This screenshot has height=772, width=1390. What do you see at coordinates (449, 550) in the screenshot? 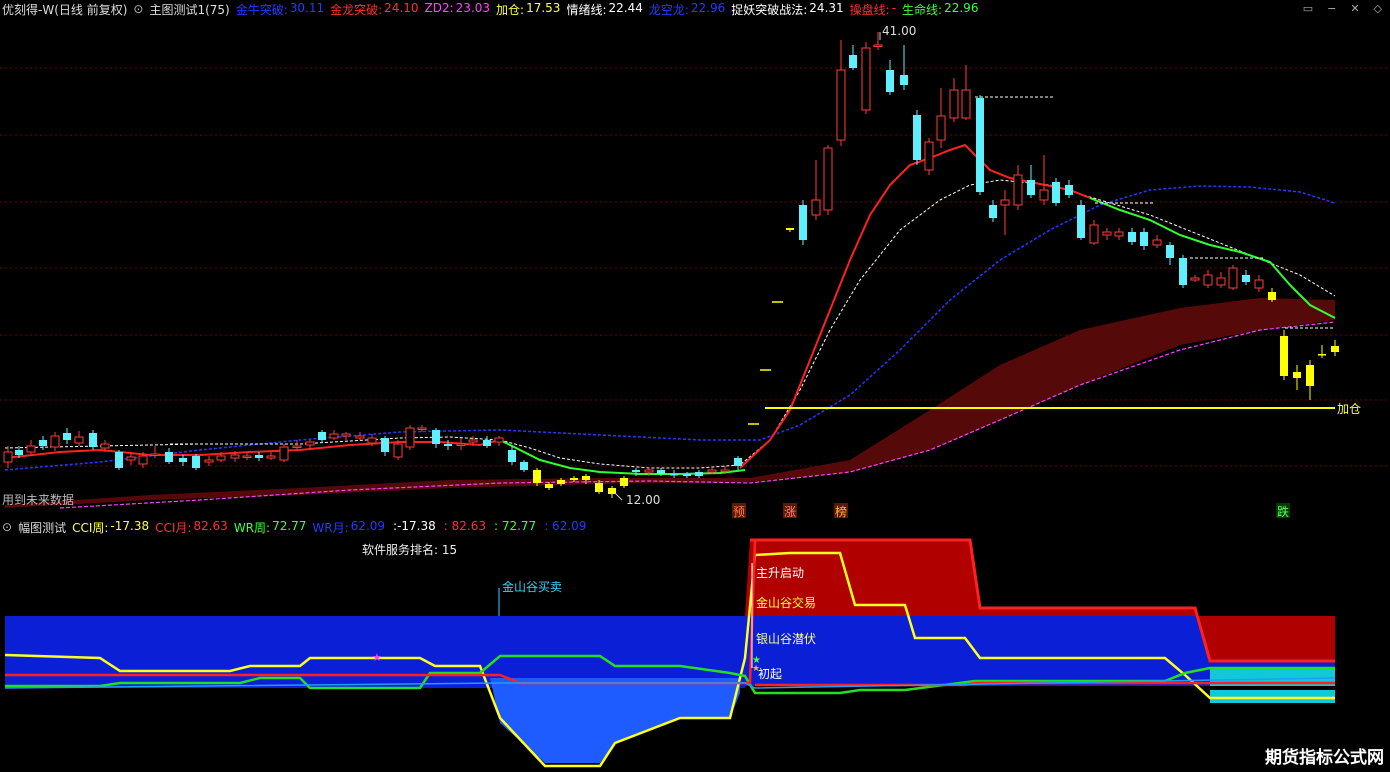
I see `rank-value: 15` at bounding box center [449, 550].